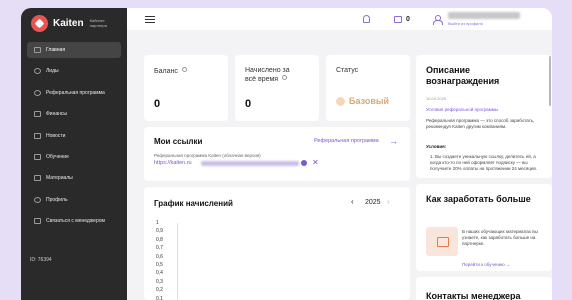 The width and height of the screenshot is (572, 300). What do you see at coordinates (159, 231) in the screenshot?
I see `y-tick-label: 0,9` at bounding box center [159, 231].